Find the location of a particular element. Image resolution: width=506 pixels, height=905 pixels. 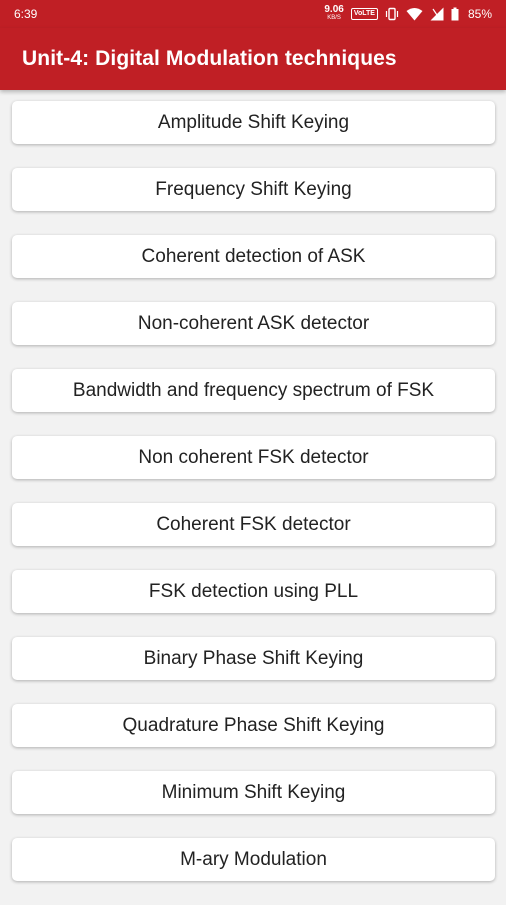

topic-label: FSK detection using PLL is located at coordinates (253, 591).